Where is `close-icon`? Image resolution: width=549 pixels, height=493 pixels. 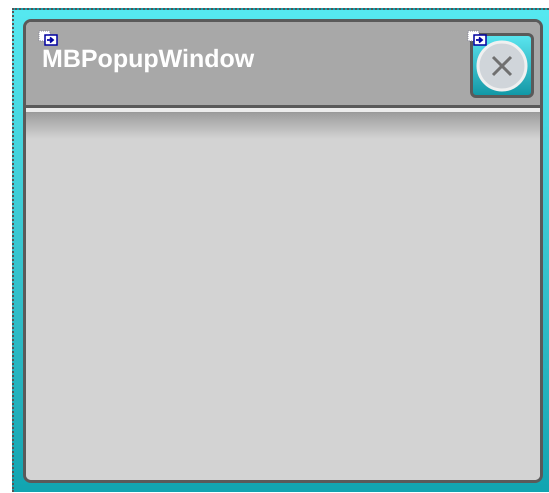 close-icon is located at coordinates (502, 66).